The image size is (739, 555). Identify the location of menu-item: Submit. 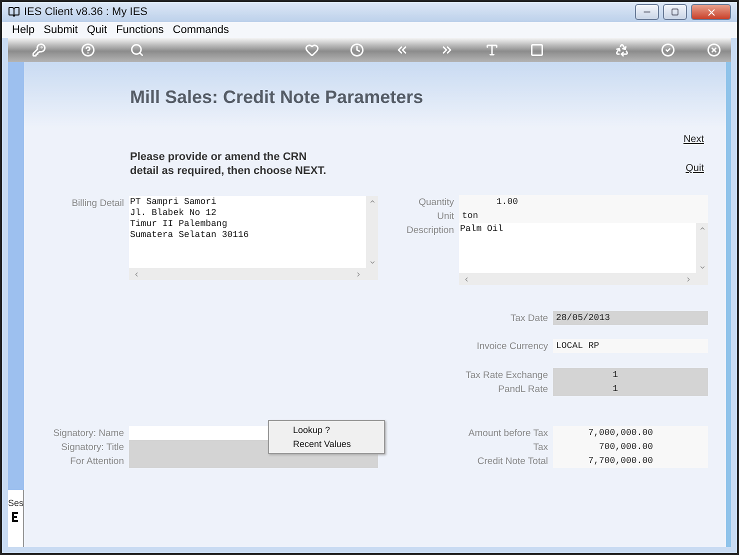
(61, 30).